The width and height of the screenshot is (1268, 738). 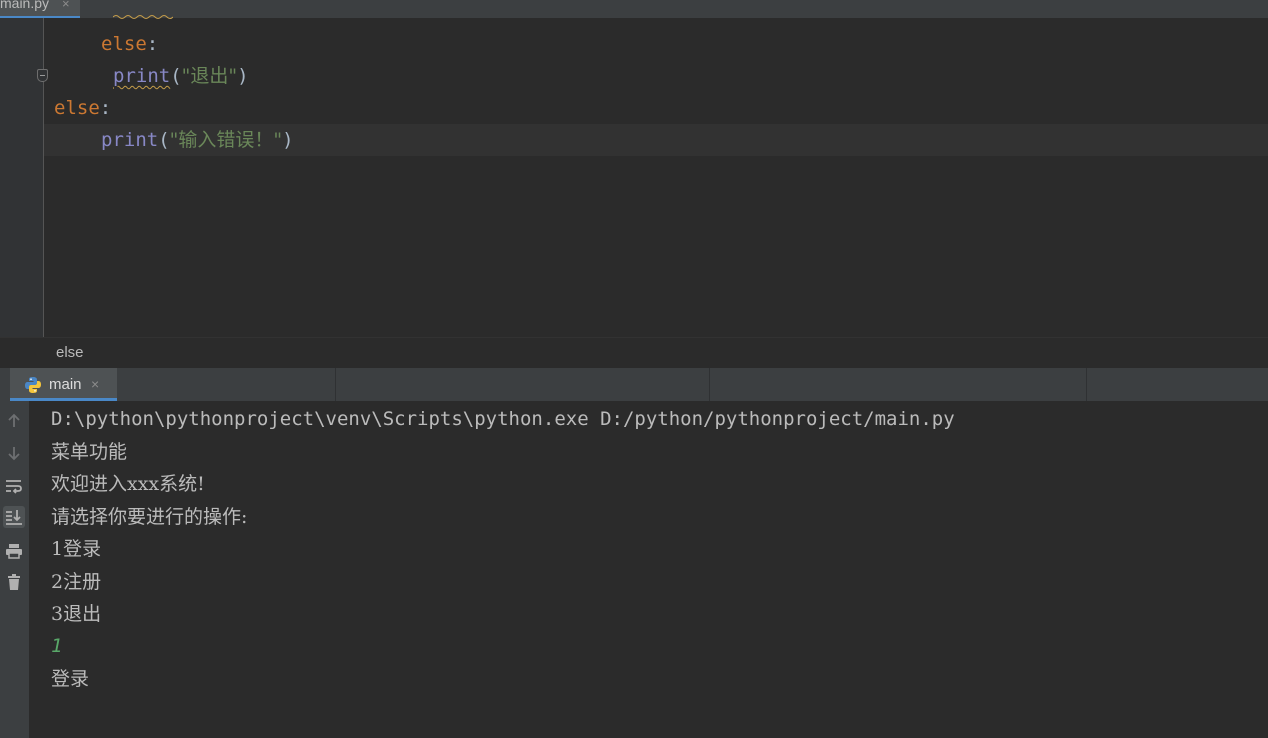 I want to click on arrow-down-icon, so click(x=14, y=453).